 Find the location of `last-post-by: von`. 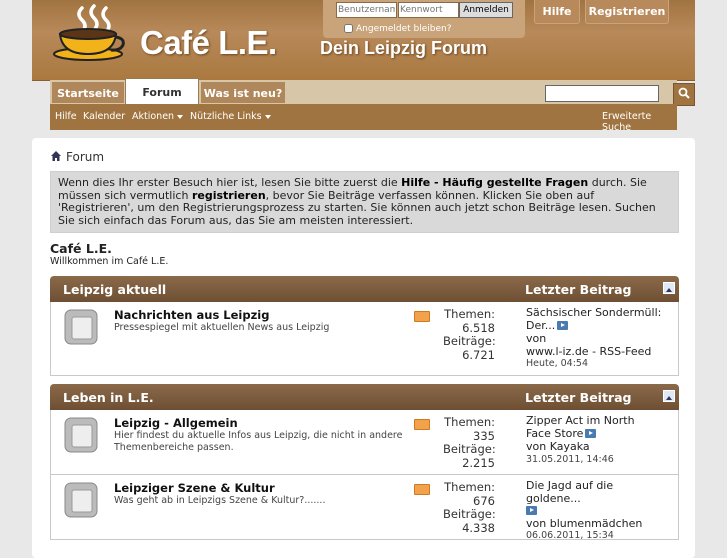

last-post-by: von is located at coordinates (536, 338).